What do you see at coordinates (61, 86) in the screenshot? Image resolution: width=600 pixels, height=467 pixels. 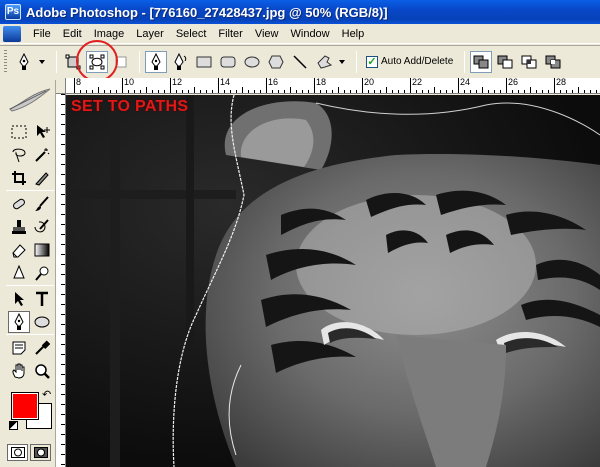 I see `ruler-origin` at bounding box center [61, 86].